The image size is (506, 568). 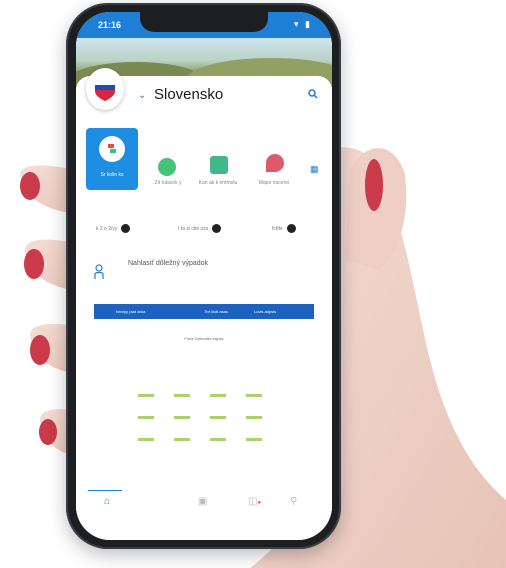 What do you see at coordinates (218, 183) in the screenshot?
I see `shortcut-label-3: Kan ak k entmolu` at bounding box center [218, 183].